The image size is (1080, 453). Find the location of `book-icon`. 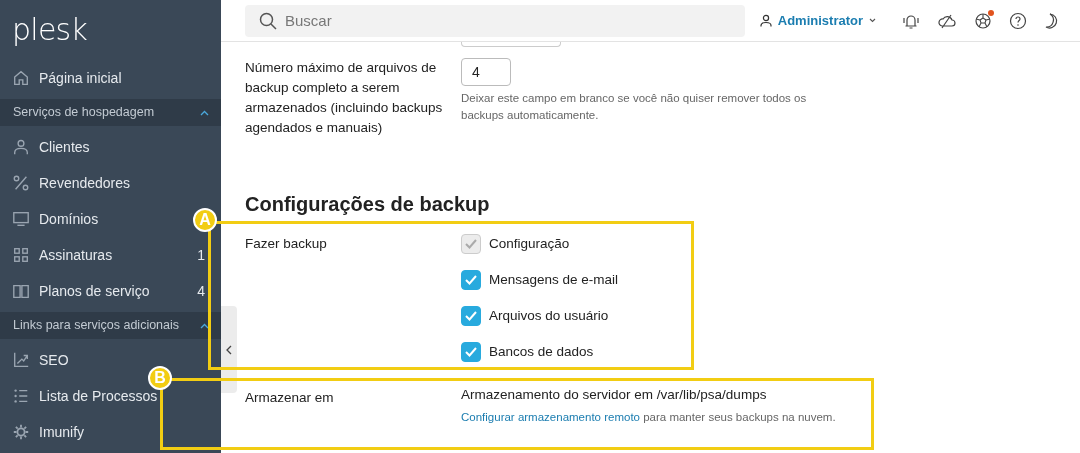

book-icon is located at coordinates (21, 291).